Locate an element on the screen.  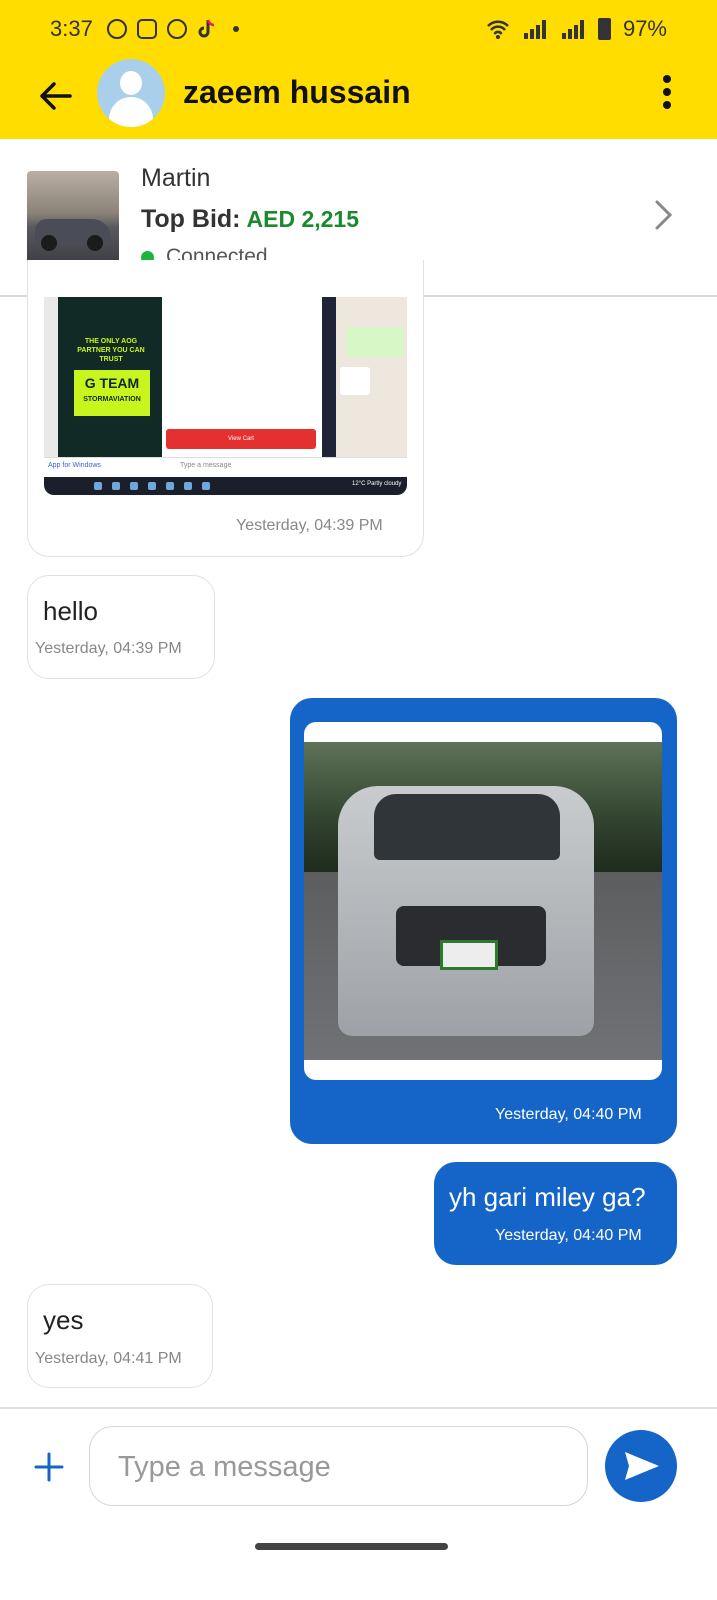
message-text: yh gari miley ga? is located at coordinates (547, 1197).